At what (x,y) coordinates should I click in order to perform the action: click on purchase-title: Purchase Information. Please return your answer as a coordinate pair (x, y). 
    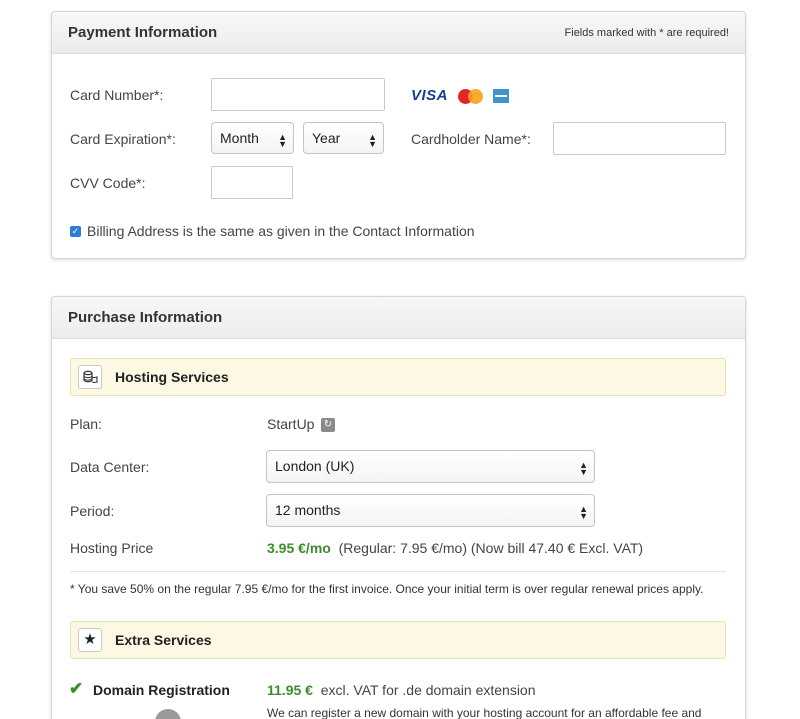
    Looking at the image, I should click on (145, 317).